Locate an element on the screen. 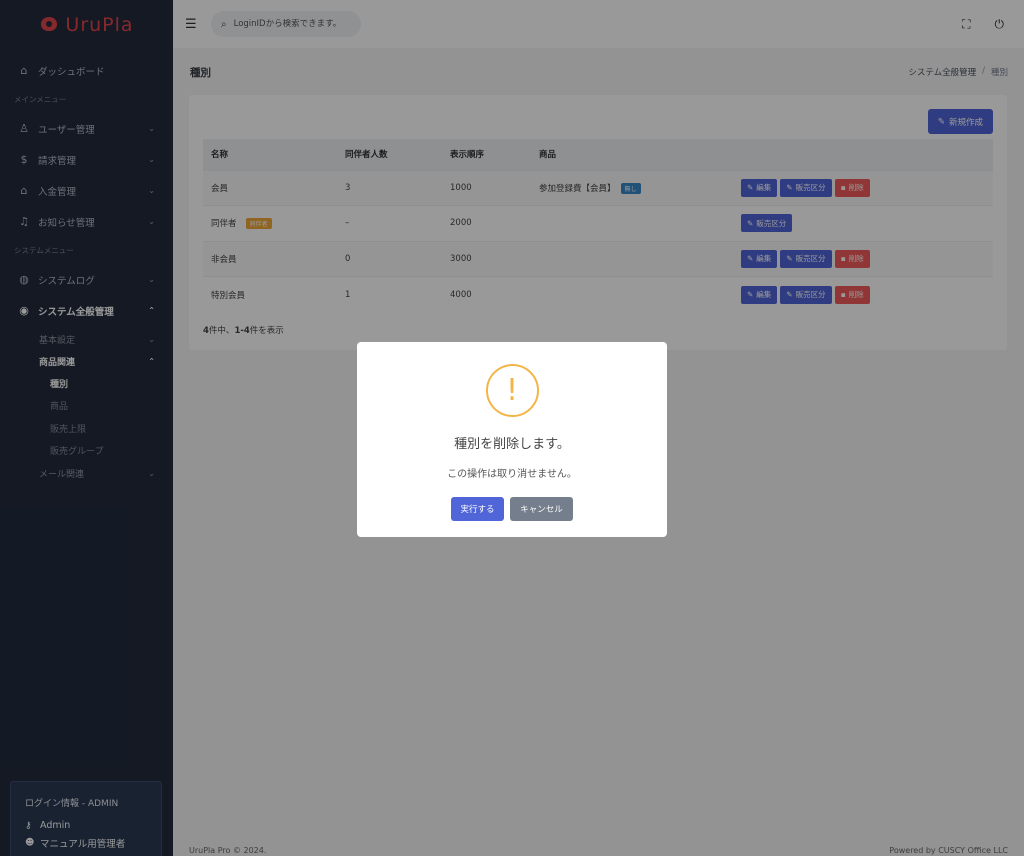  warning-icon: ! is located at coordinates (512, 390).